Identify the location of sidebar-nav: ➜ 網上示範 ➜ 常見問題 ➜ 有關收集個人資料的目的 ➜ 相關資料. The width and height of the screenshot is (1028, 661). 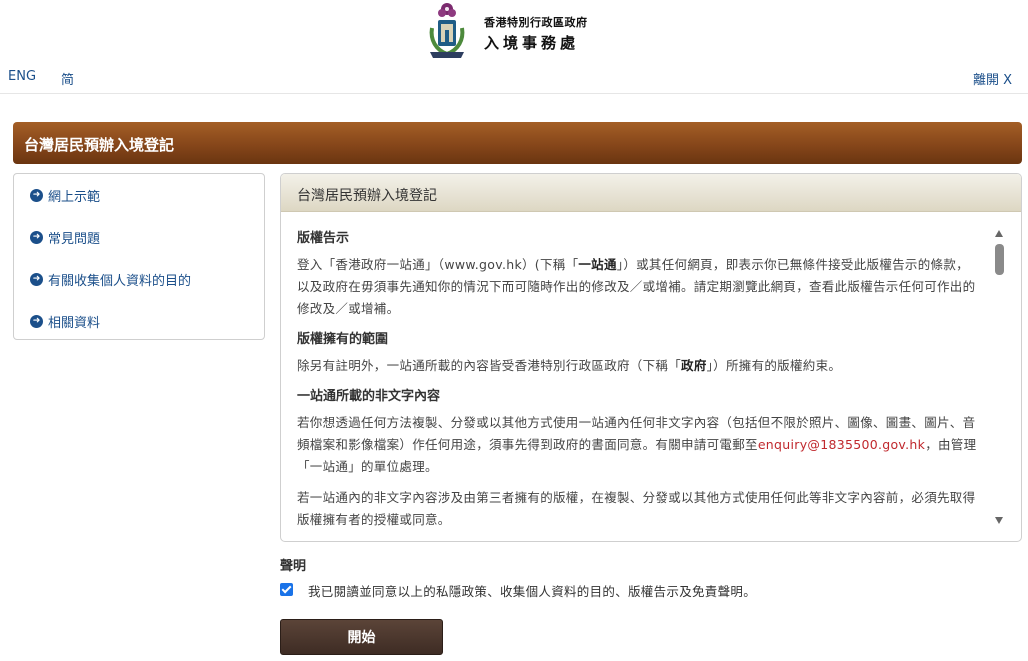
(139, 256).